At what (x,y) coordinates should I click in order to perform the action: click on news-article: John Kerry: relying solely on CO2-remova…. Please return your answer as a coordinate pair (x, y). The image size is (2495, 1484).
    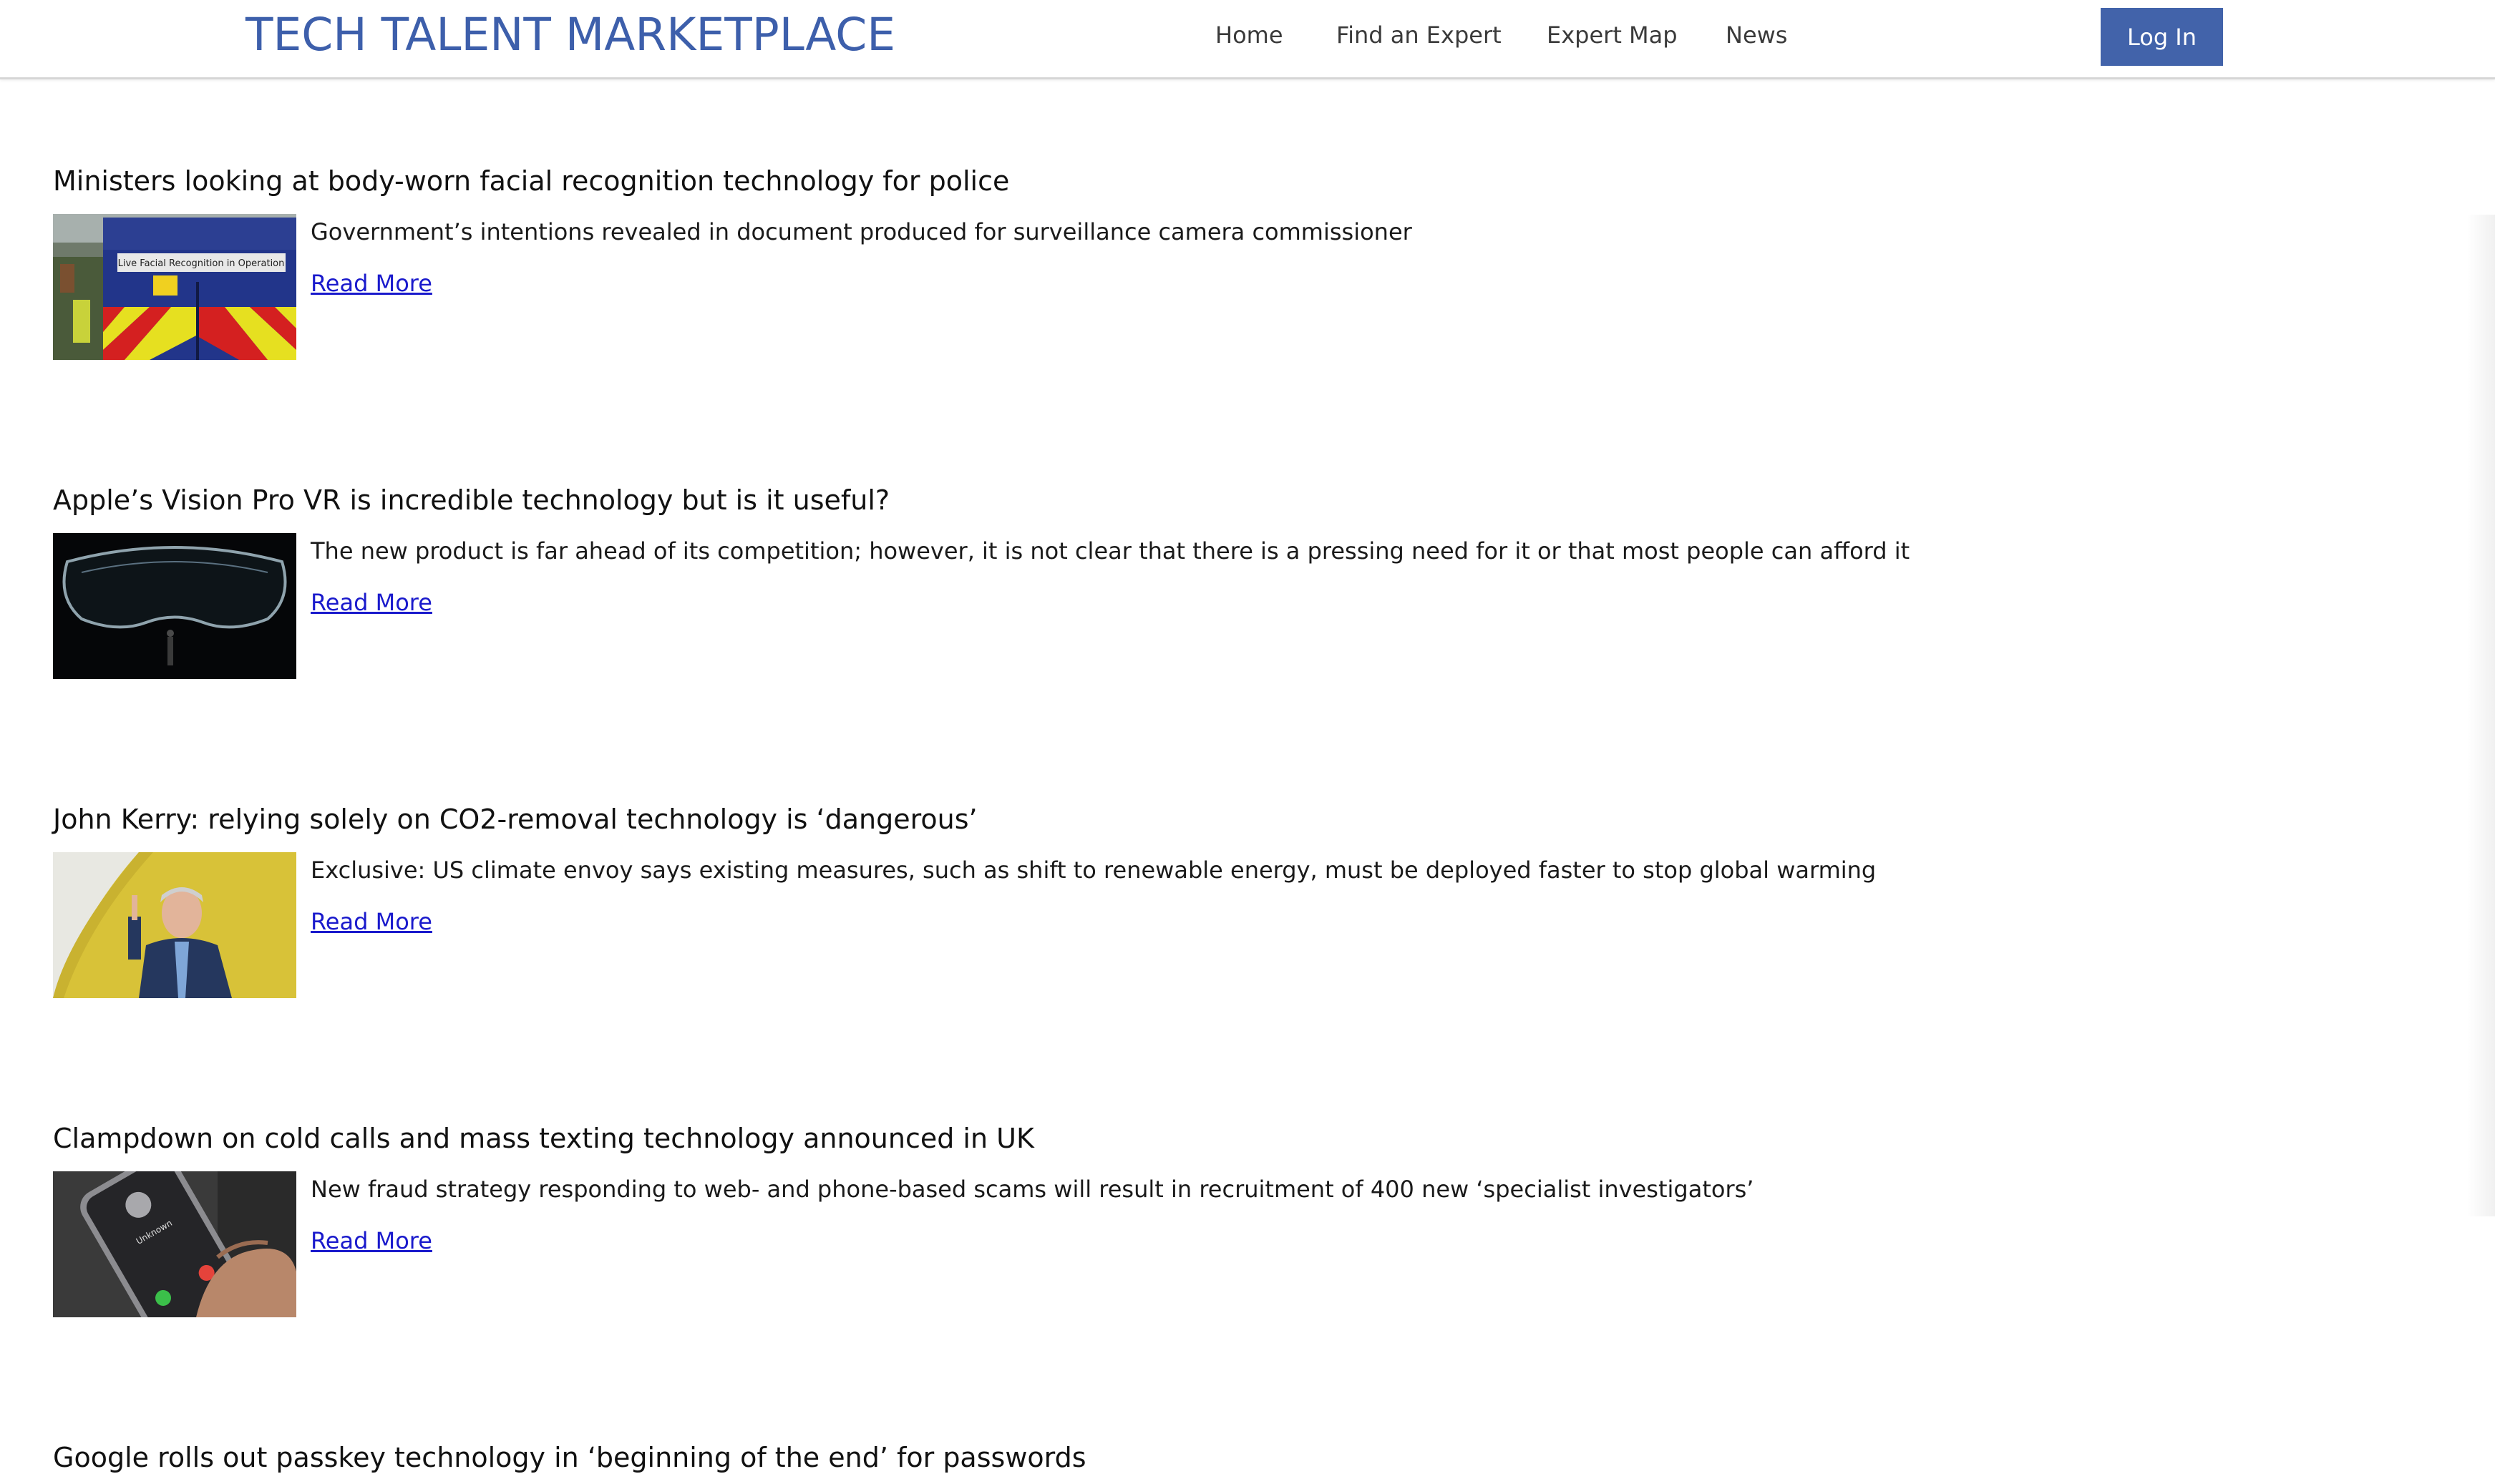
    Looking at the image, I should click on (984, 908).